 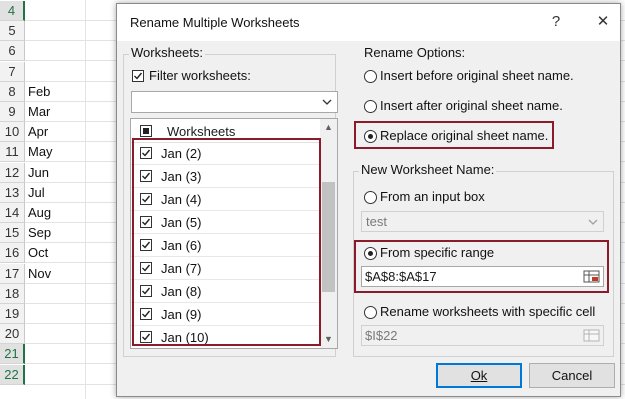 I want to click on cancel-button: Cancel, so click(x=572, y=375).